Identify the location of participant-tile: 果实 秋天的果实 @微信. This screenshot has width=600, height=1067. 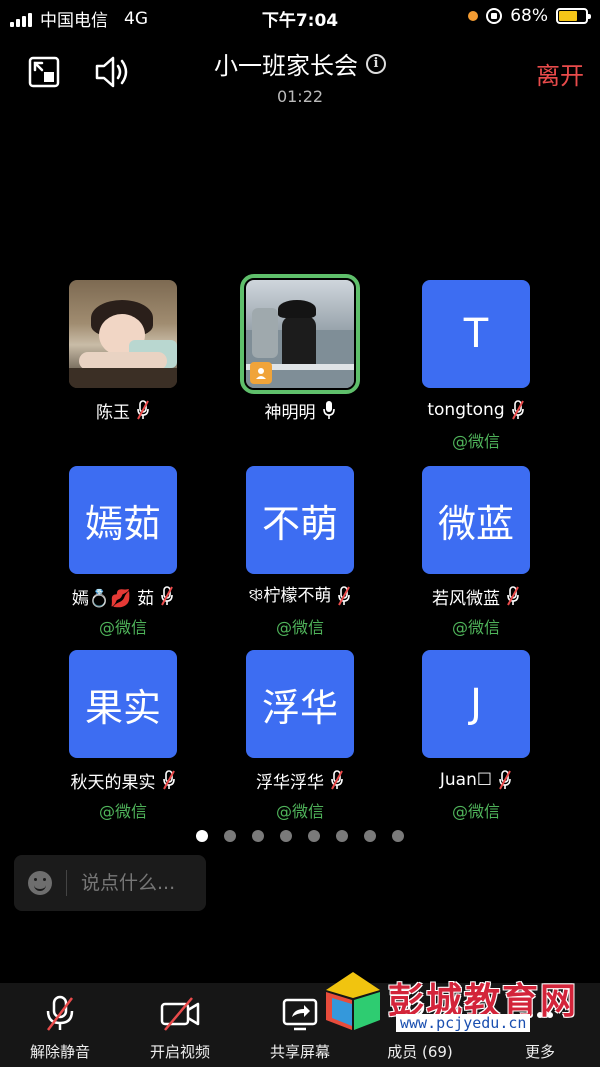
(123, 736).